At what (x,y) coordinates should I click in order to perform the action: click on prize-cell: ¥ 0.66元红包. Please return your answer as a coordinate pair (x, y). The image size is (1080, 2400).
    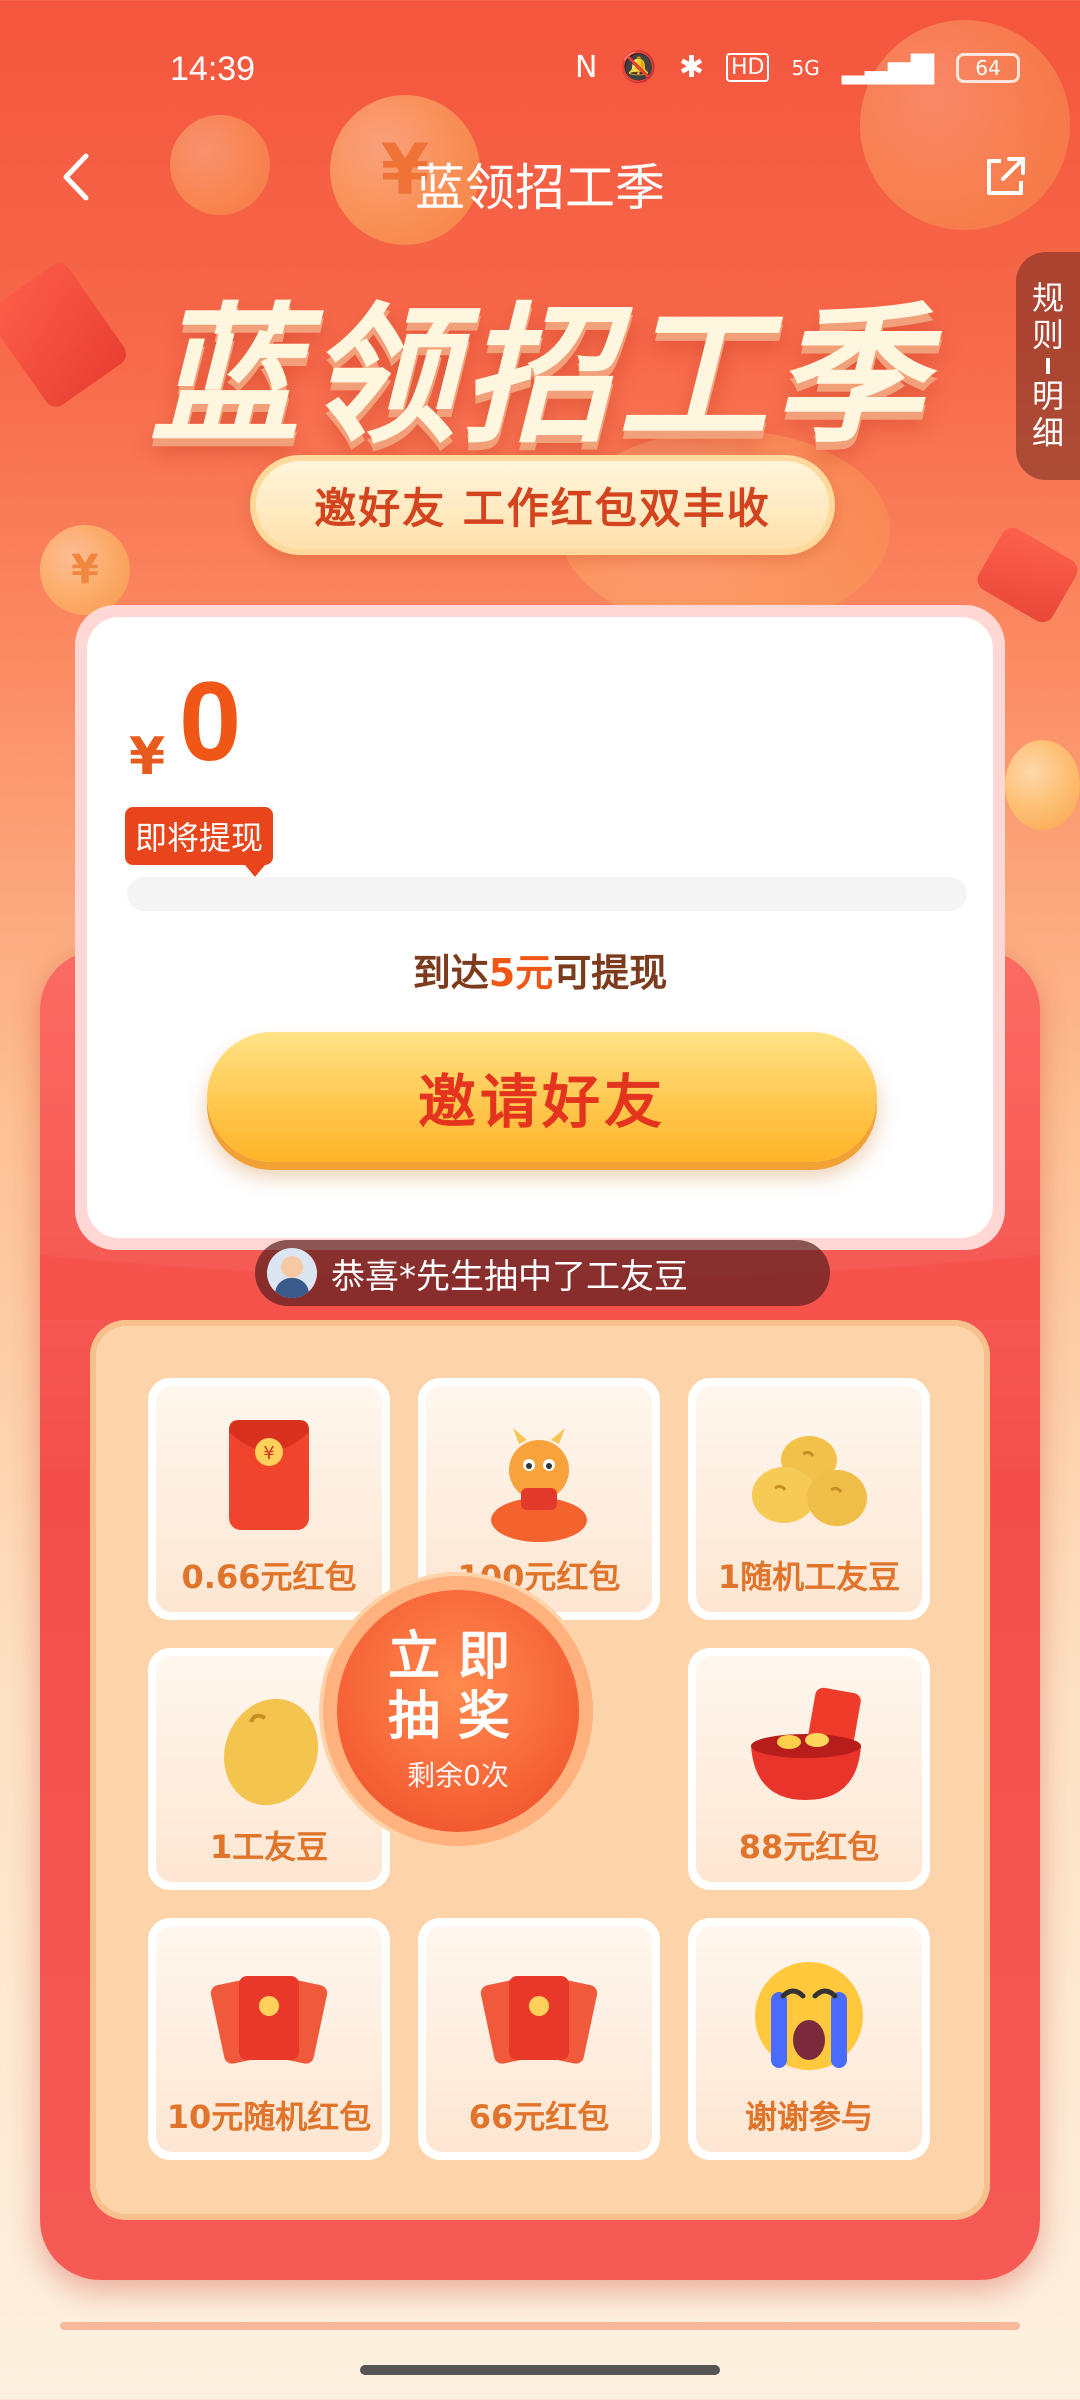
    Looking at the image, I should click on (269, 1499).